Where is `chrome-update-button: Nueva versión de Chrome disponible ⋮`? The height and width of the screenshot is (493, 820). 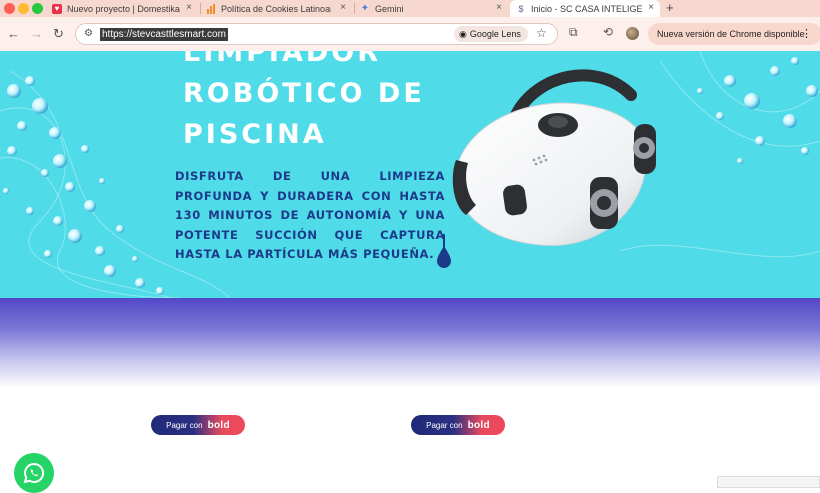 chrome-update-button: Nueva versión de Chrome disponible ⋮ is located at coordinates (734, 34).